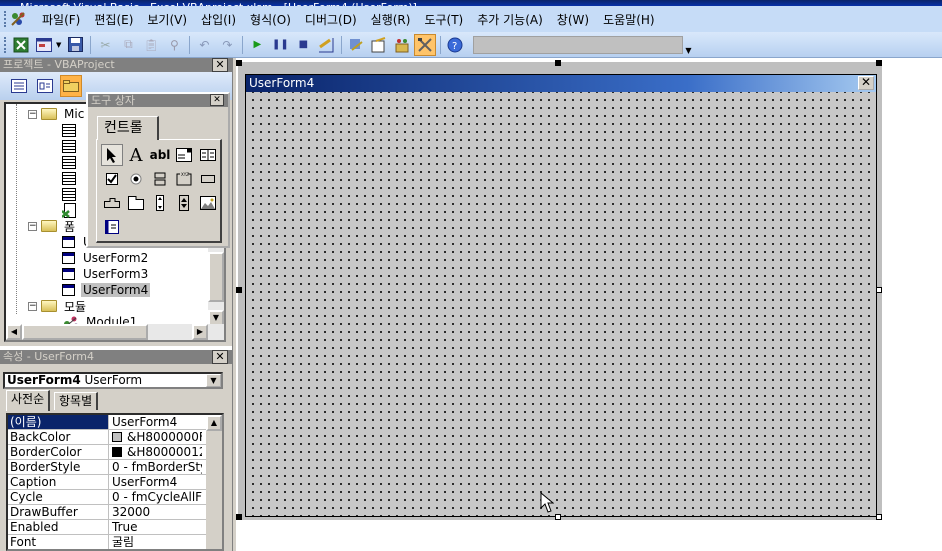 This screenshot has width=942, height=551. Describe the element at coordinates (688, 50) in the screenshot. I see `toolbar-options-icon: ▼` at that location.